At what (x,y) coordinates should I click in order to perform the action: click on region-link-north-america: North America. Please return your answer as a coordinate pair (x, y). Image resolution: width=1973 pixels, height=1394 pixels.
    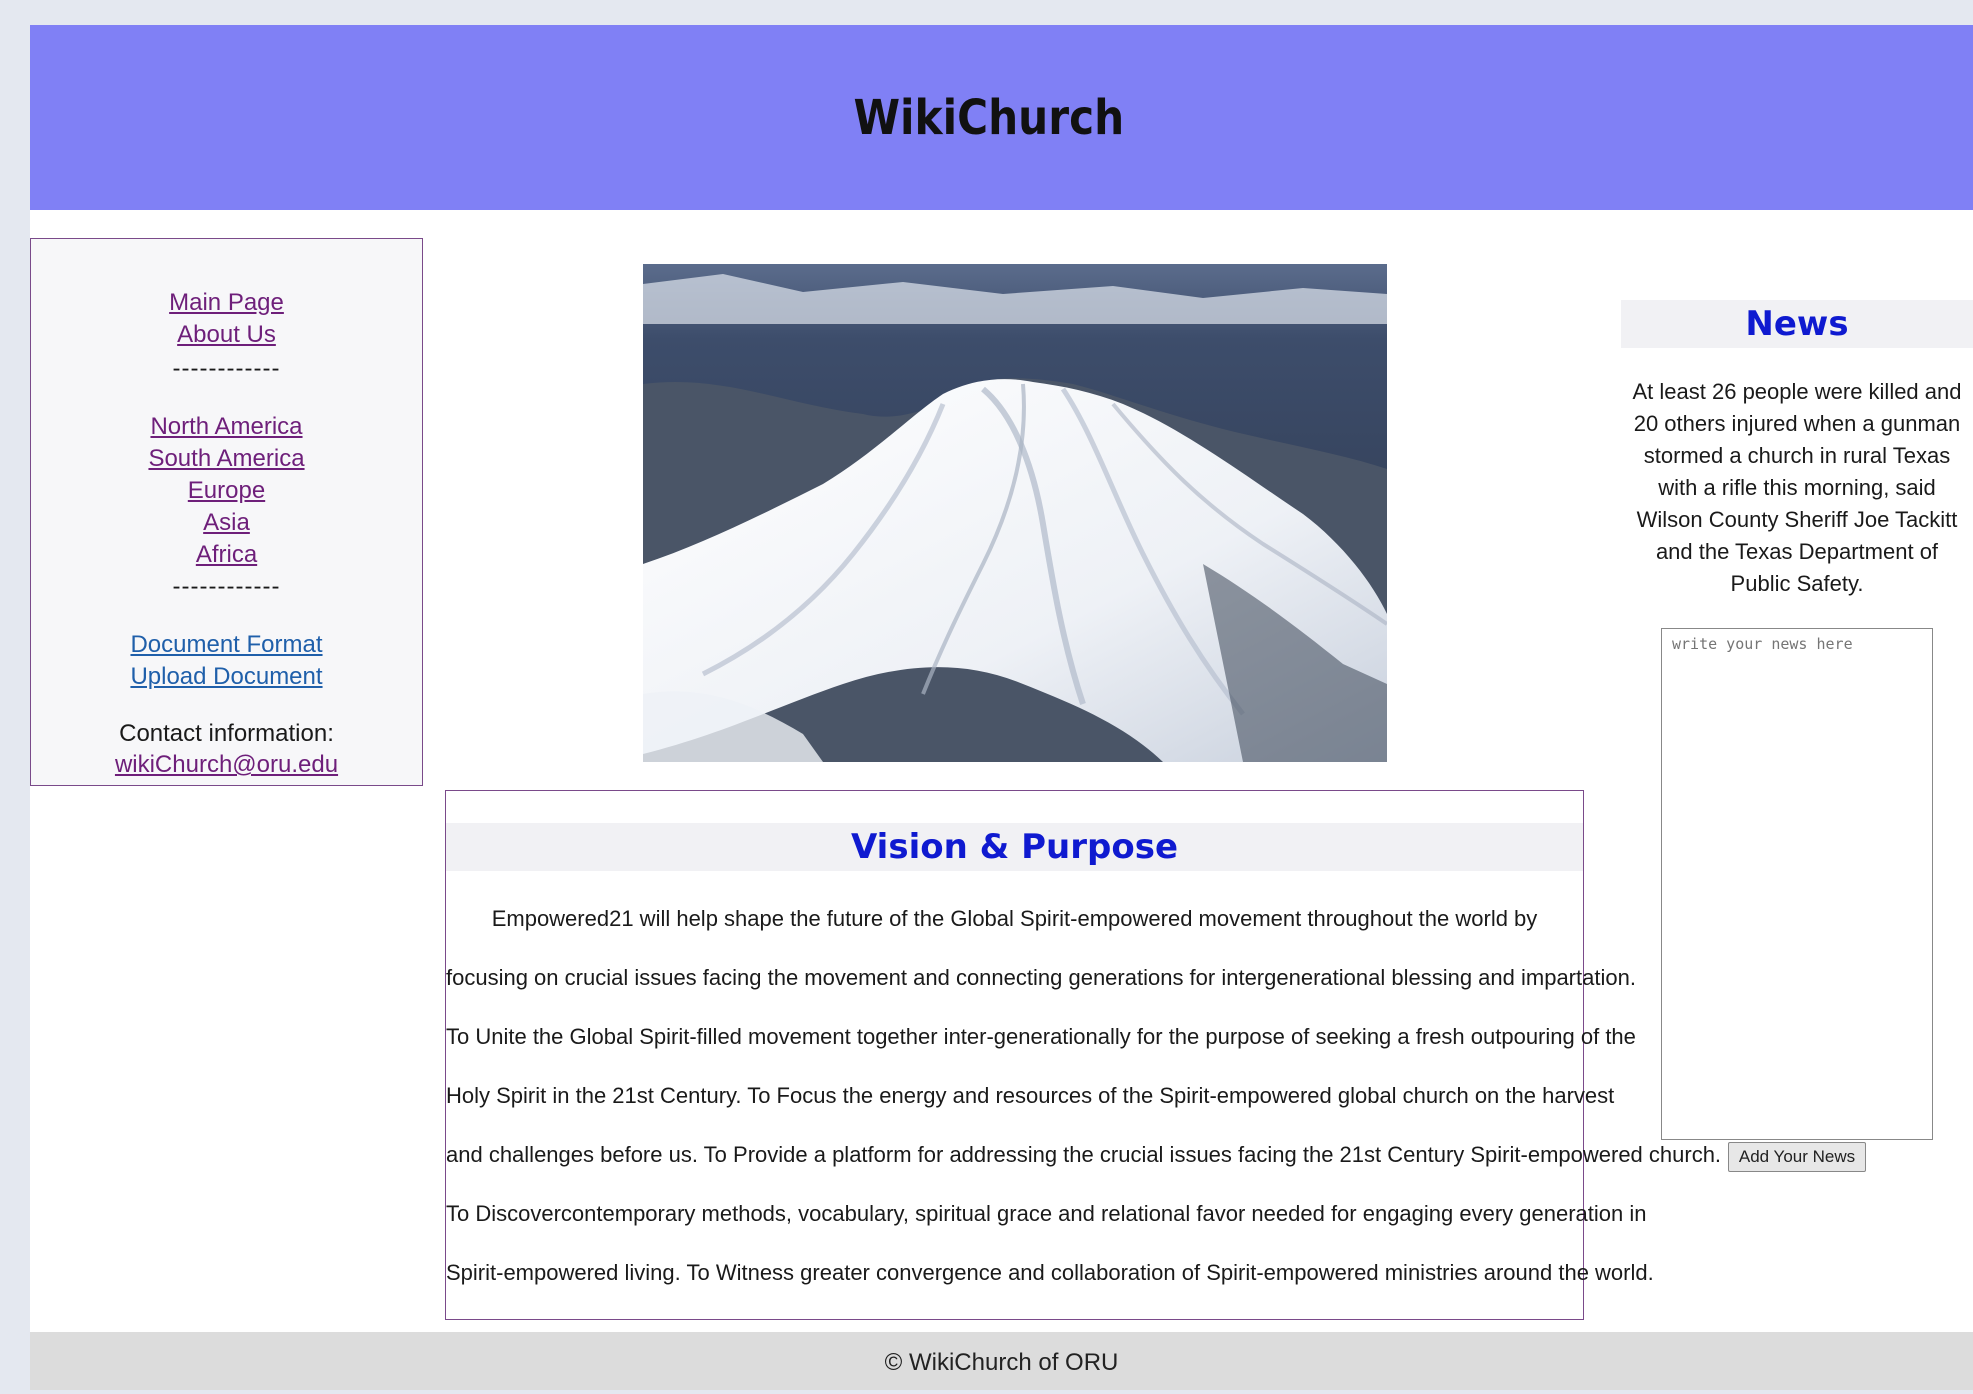
    Looking at the image, I should click on (226, 427).